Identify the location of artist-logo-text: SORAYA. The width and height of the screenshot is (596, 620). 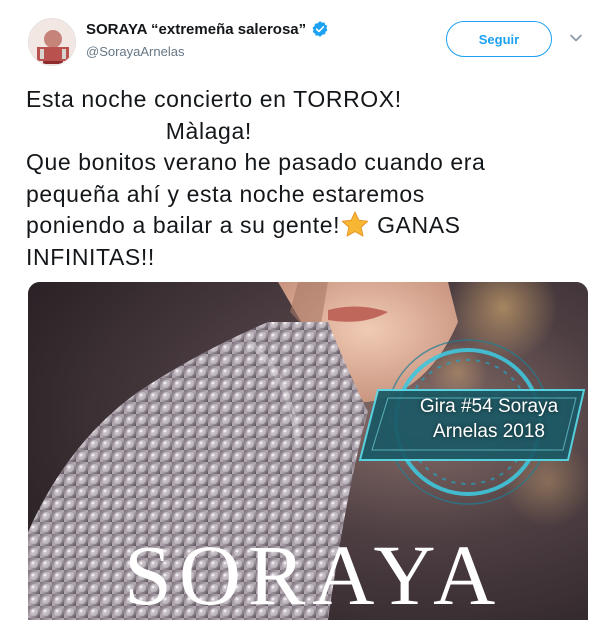
(313, 573).